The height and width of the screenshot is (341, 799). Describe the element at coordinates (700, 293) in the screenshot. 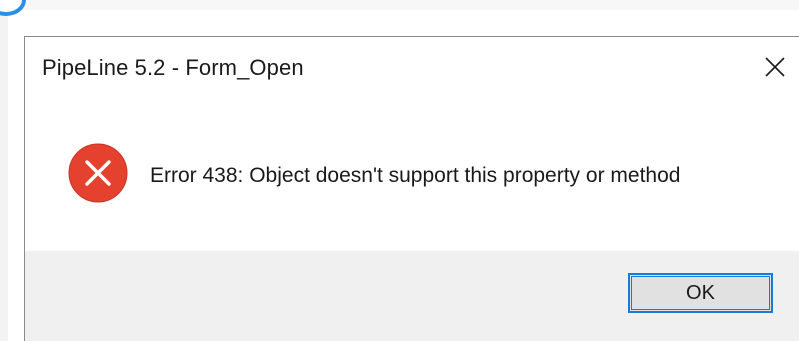

I see `ok-button: OK` at that location.